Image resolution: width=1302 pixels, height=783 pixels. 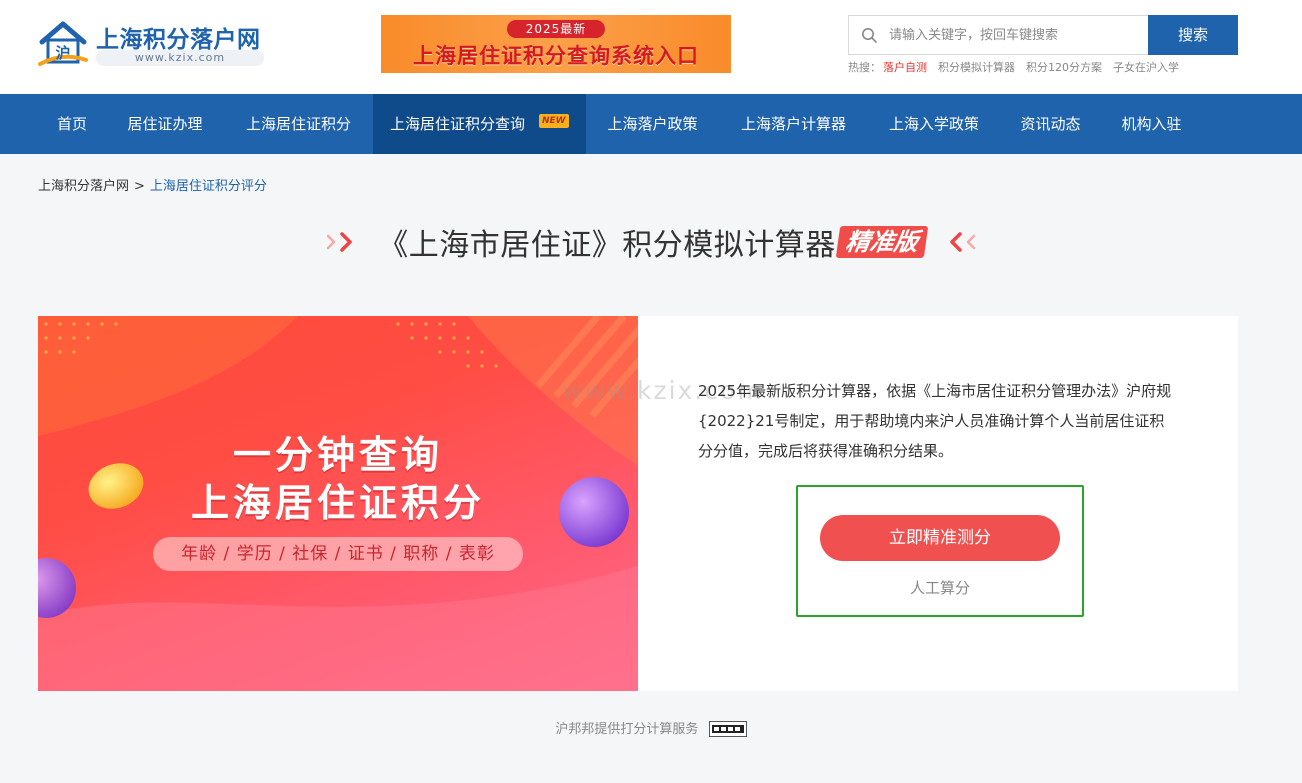 I want to click on search-icon, so click(x=869, y=35).